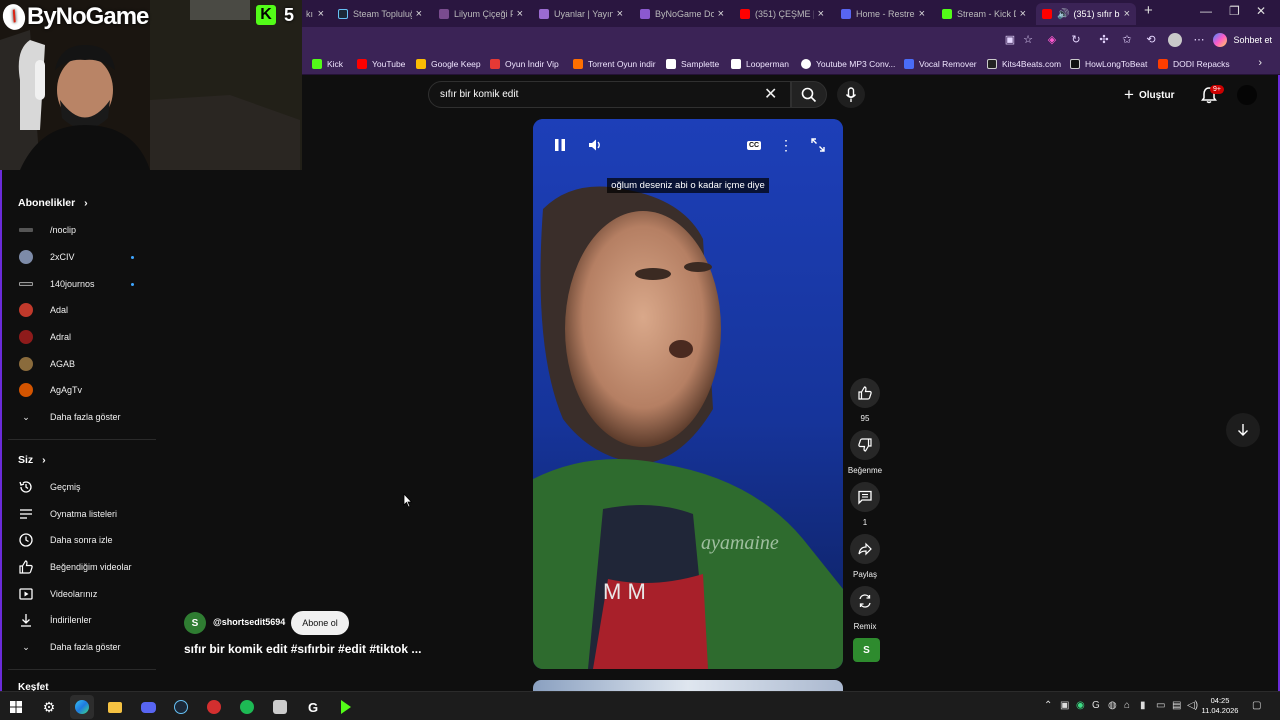 This screenshot has height=720, width=1280. Describe the element at coordinates (865, 504) in the screenshot. I see `comments-button: 1` at that location.